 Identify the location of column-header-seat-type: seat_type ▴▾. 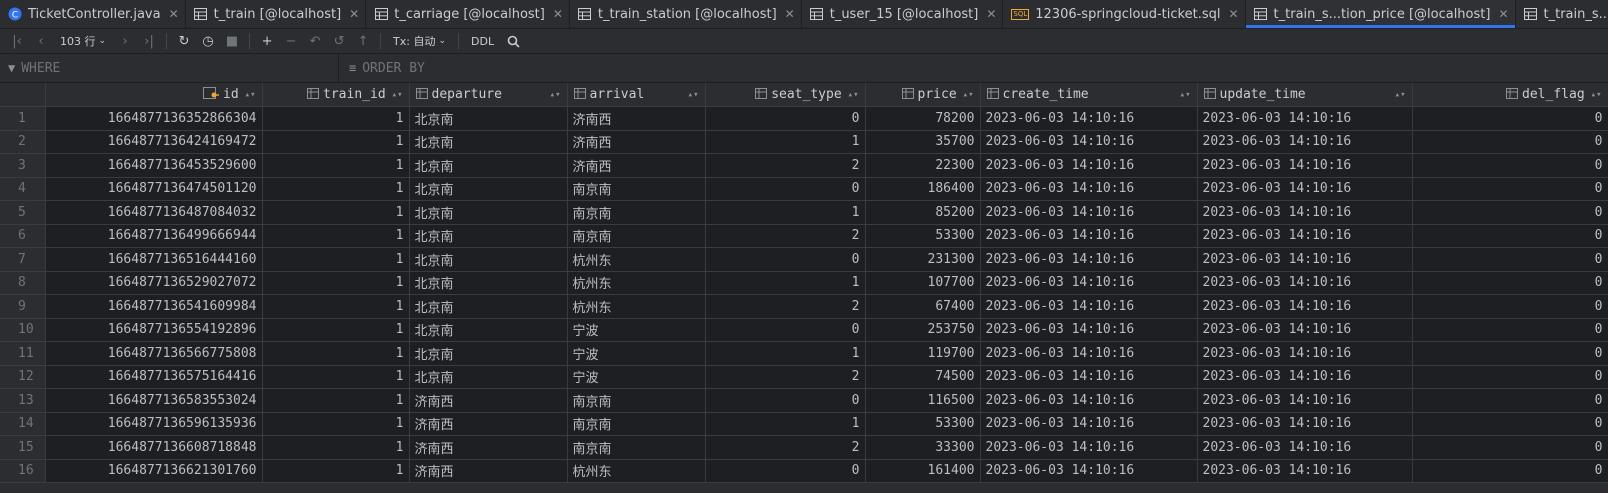
(785, 95).